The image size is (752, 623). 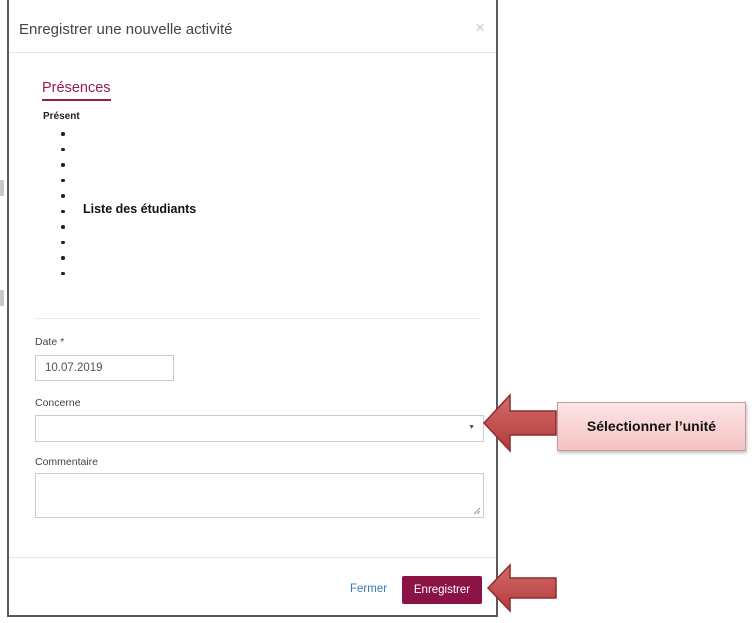 What do you see at coordinates (651, 426) in the screenshot?
I see `annotation-callout: Sélectionner l’unité` at bounding box center [651, 426].